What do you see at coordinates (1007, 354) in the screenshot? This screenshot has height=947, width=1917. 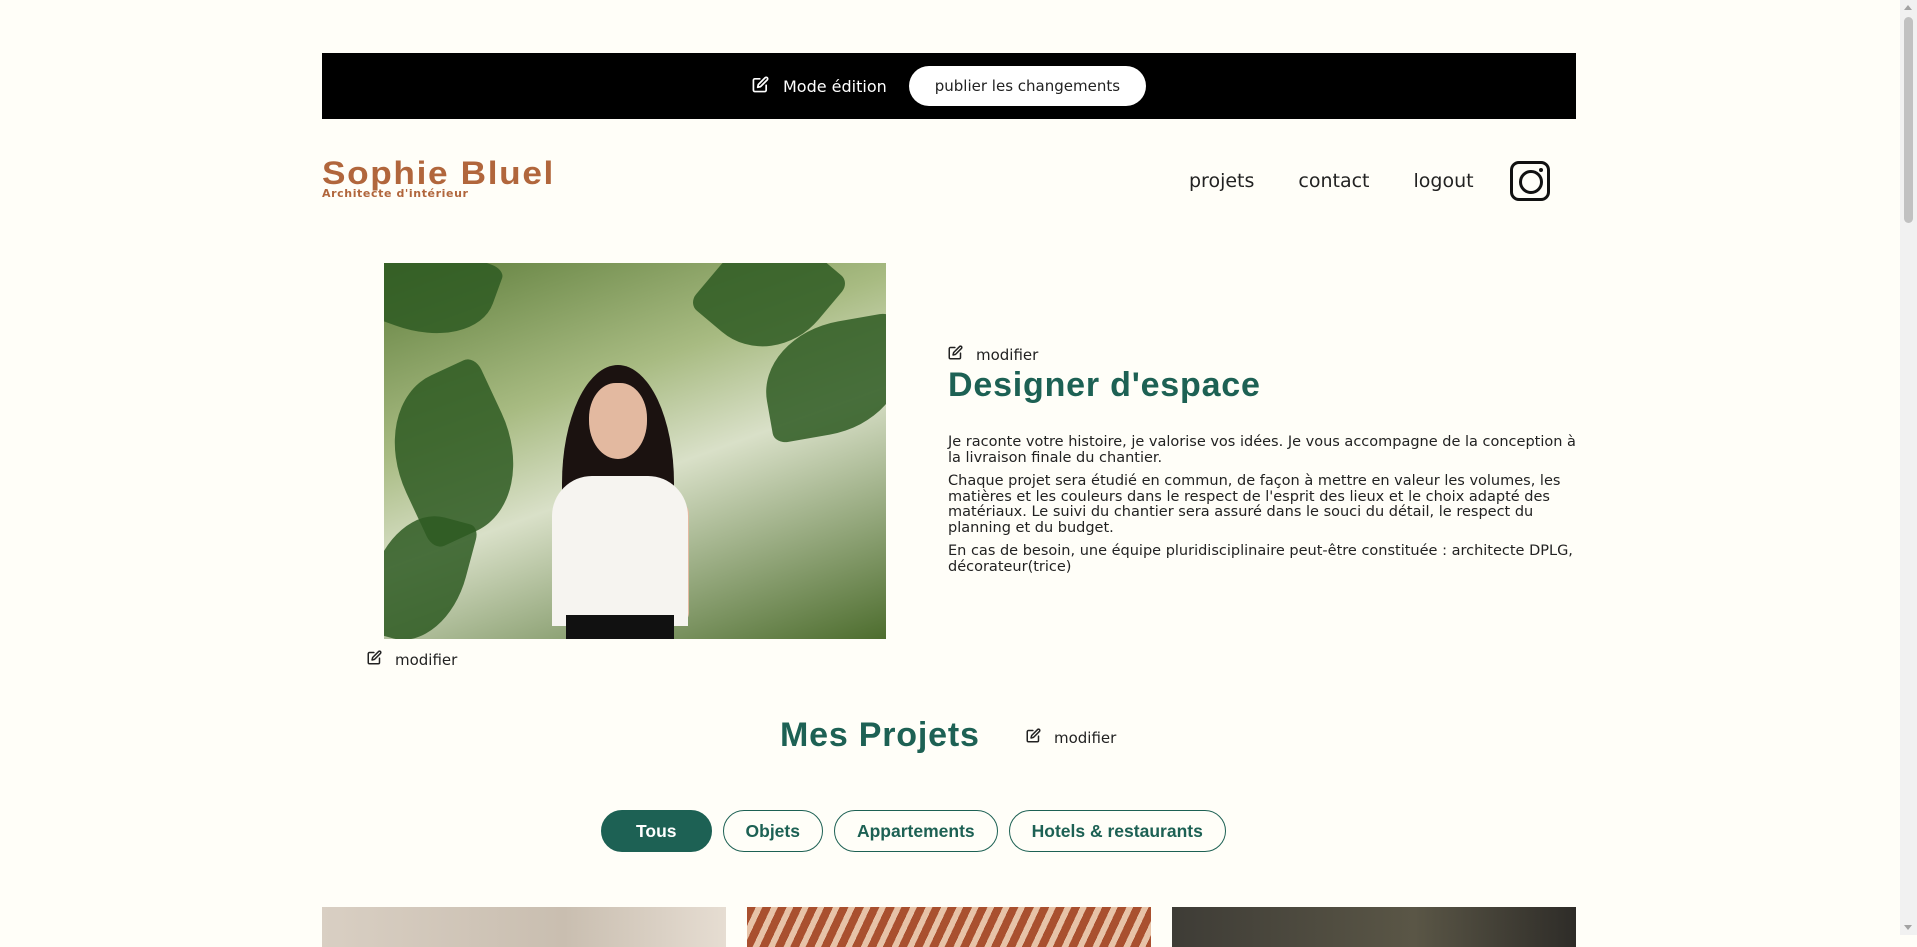 I see `modify-intro-label: modifier` at bounding box center [1007, 354].